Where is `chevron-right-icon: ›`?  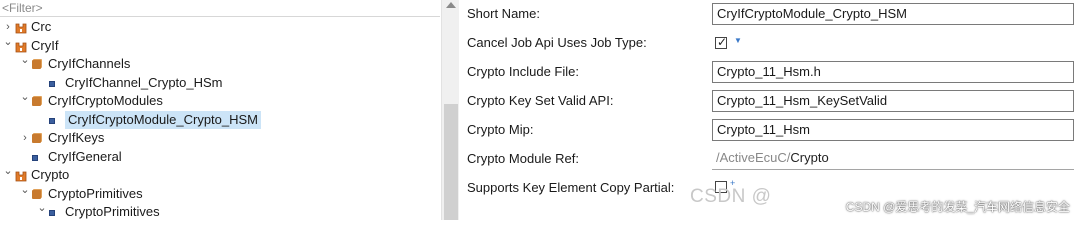
chevron-right-icon: › is located at coordinates (25, 138).